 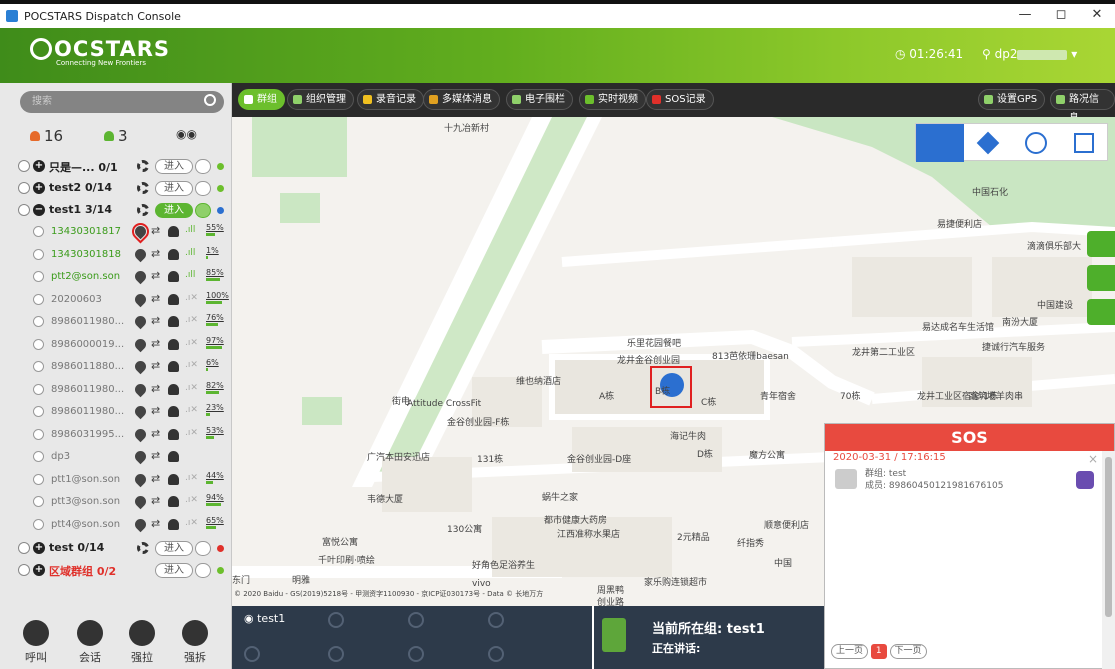 I want to click on minimize-button: —, so click(x=1025, y=16).